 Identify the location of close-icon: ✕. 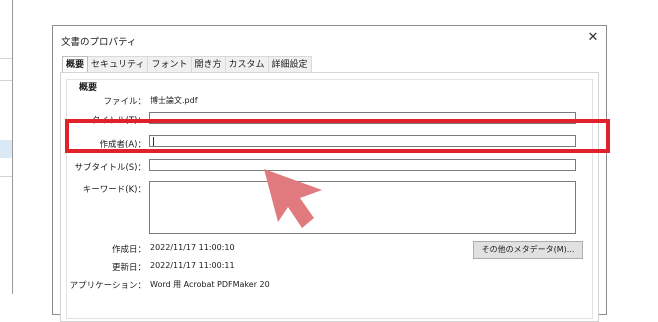
(593, 38).